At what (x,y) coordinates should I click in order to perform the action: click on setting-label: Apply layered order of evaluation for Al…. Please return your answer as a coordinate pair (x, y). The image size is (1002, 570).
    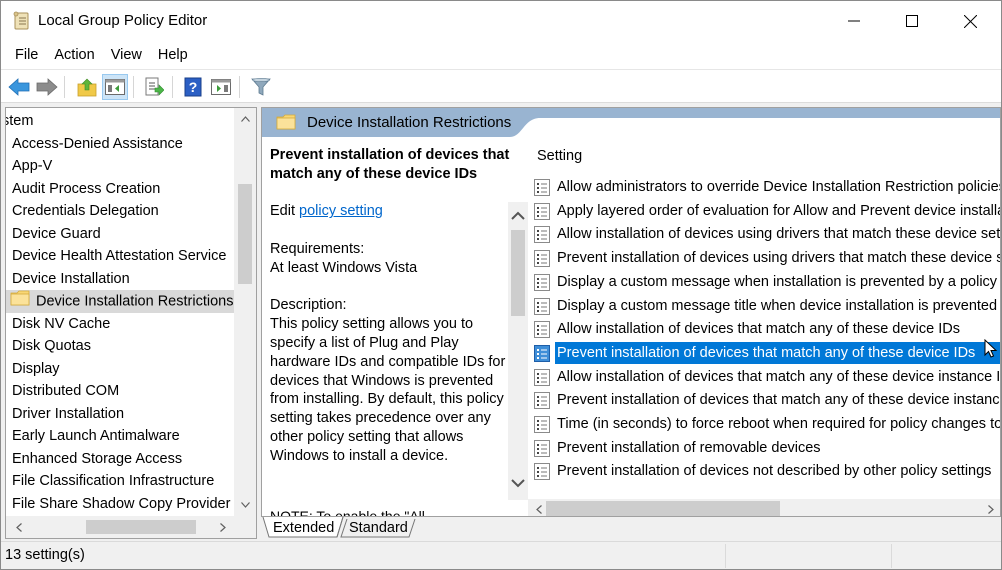
    Looking at the image, I should click on (778, 210).